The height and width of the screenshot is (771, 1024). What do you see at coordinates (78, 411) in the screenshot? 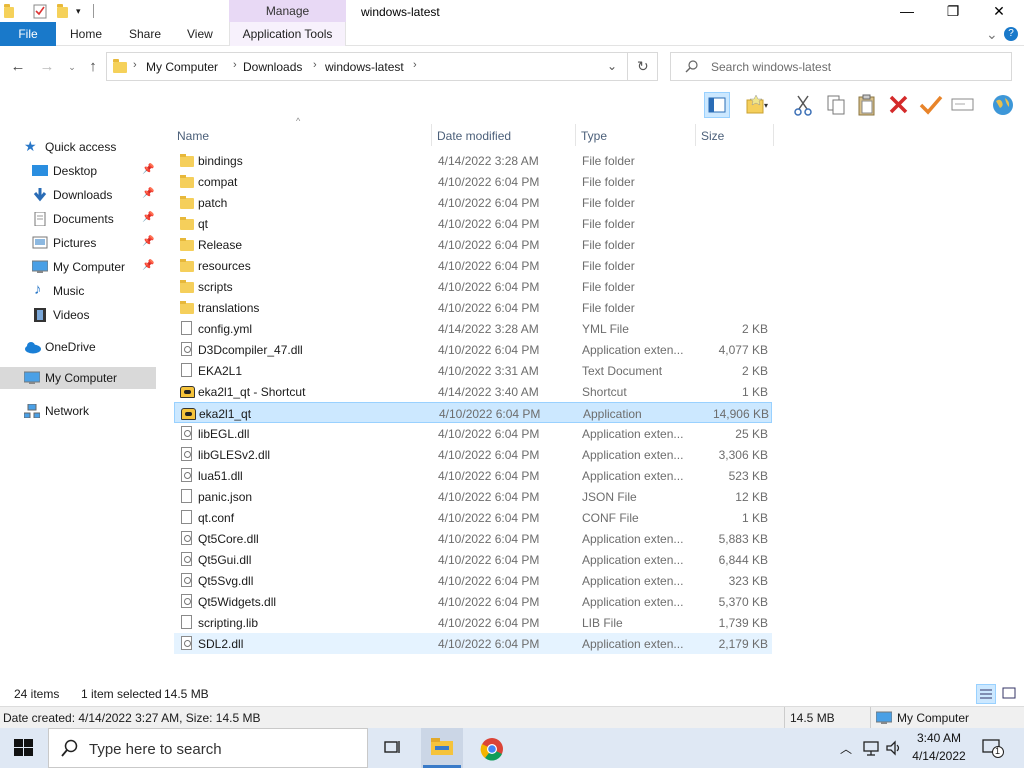
I see `nav-network: Network` at bounding box center [78, 411].